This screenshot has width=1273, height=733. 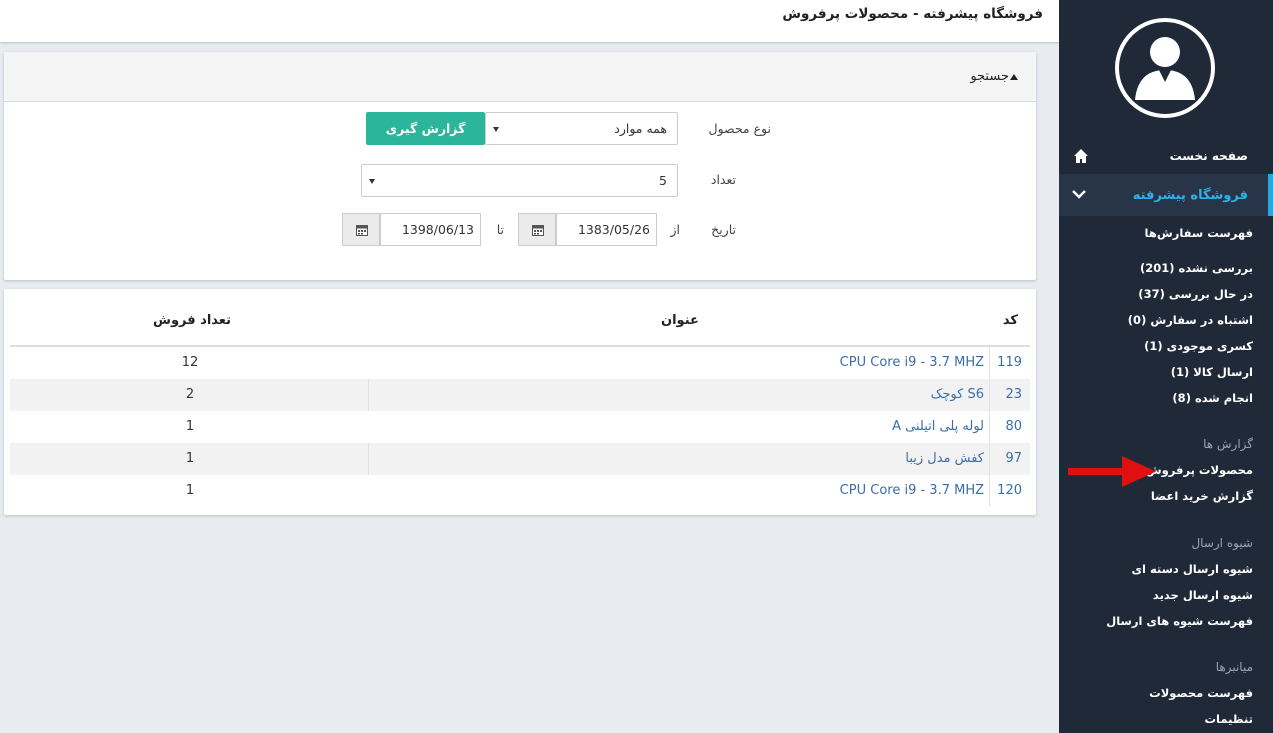 What do you see at coordinates (1199, 233) in the screenshot?
I see `sidebar-item-orders-list: فهرست سفارش‌ها` at bounding box center [1199, 233].